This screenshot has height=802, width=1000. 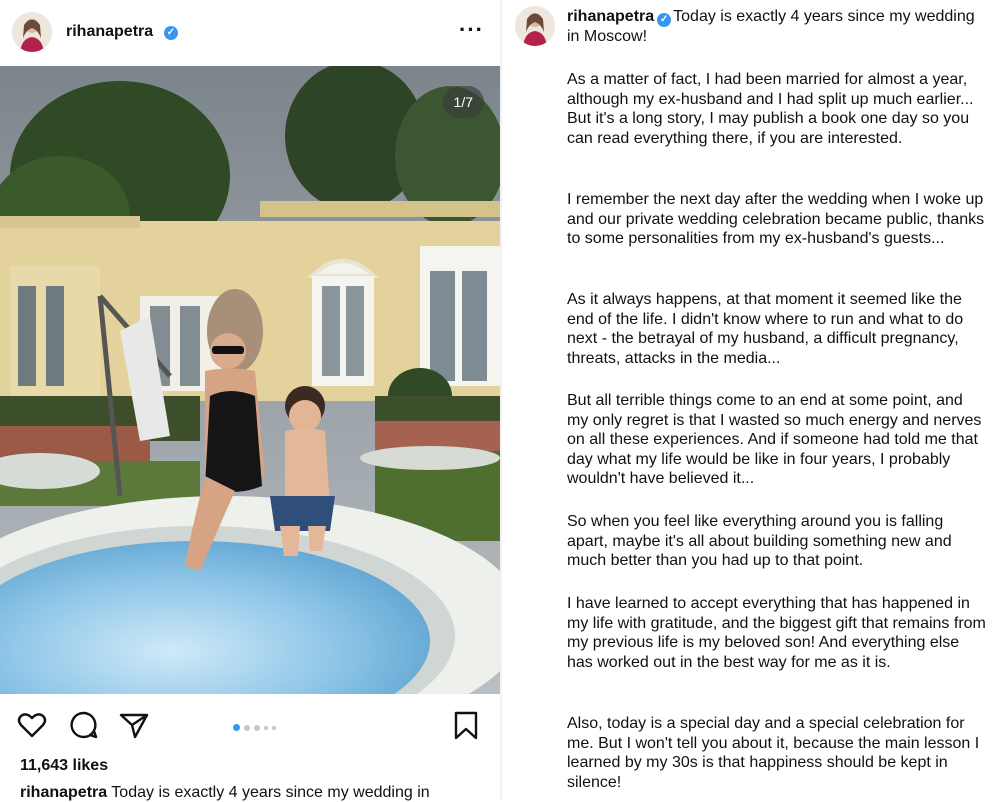 What do you see at coordinates (64, 766) in the screenshot?
I see `likes-count: 11,643 likes` at bounding box center [64, 766].